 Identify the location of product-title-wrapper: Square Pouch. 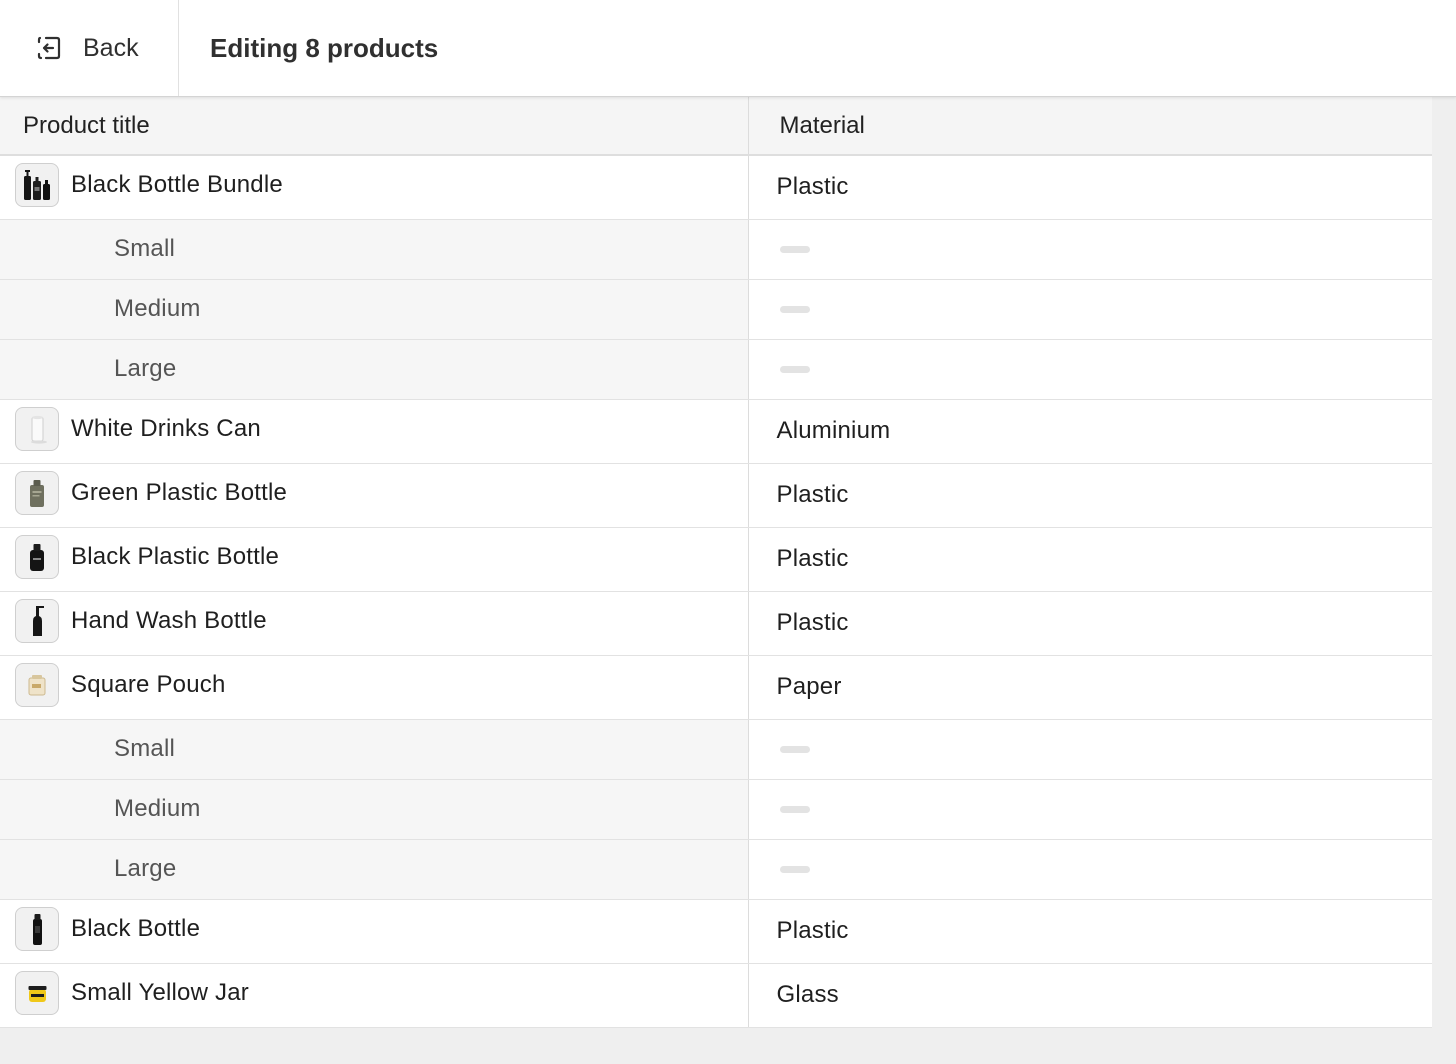
(374, 685).